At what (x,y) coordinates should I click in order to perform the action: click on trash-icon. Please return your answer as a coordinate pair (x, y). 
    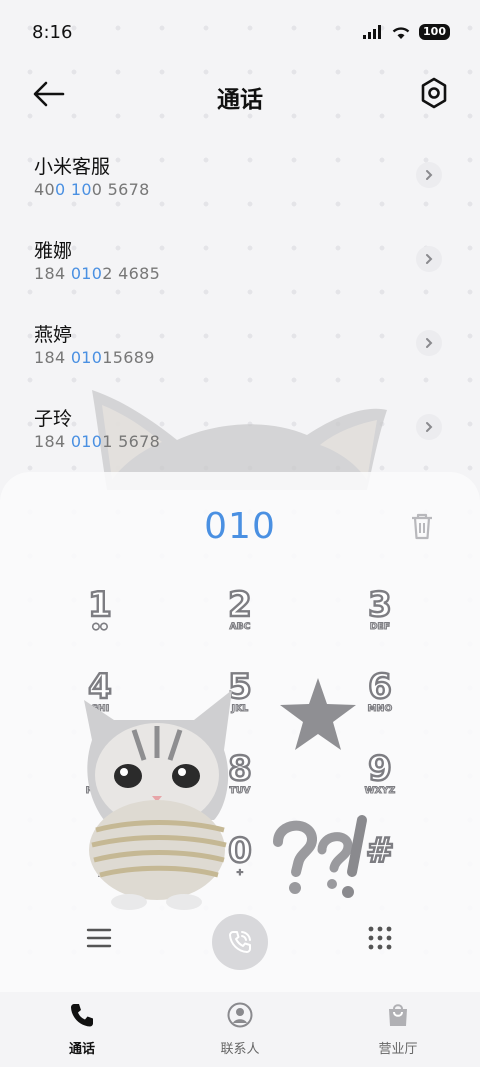
    Looking at the image, I should click on (422, 526).